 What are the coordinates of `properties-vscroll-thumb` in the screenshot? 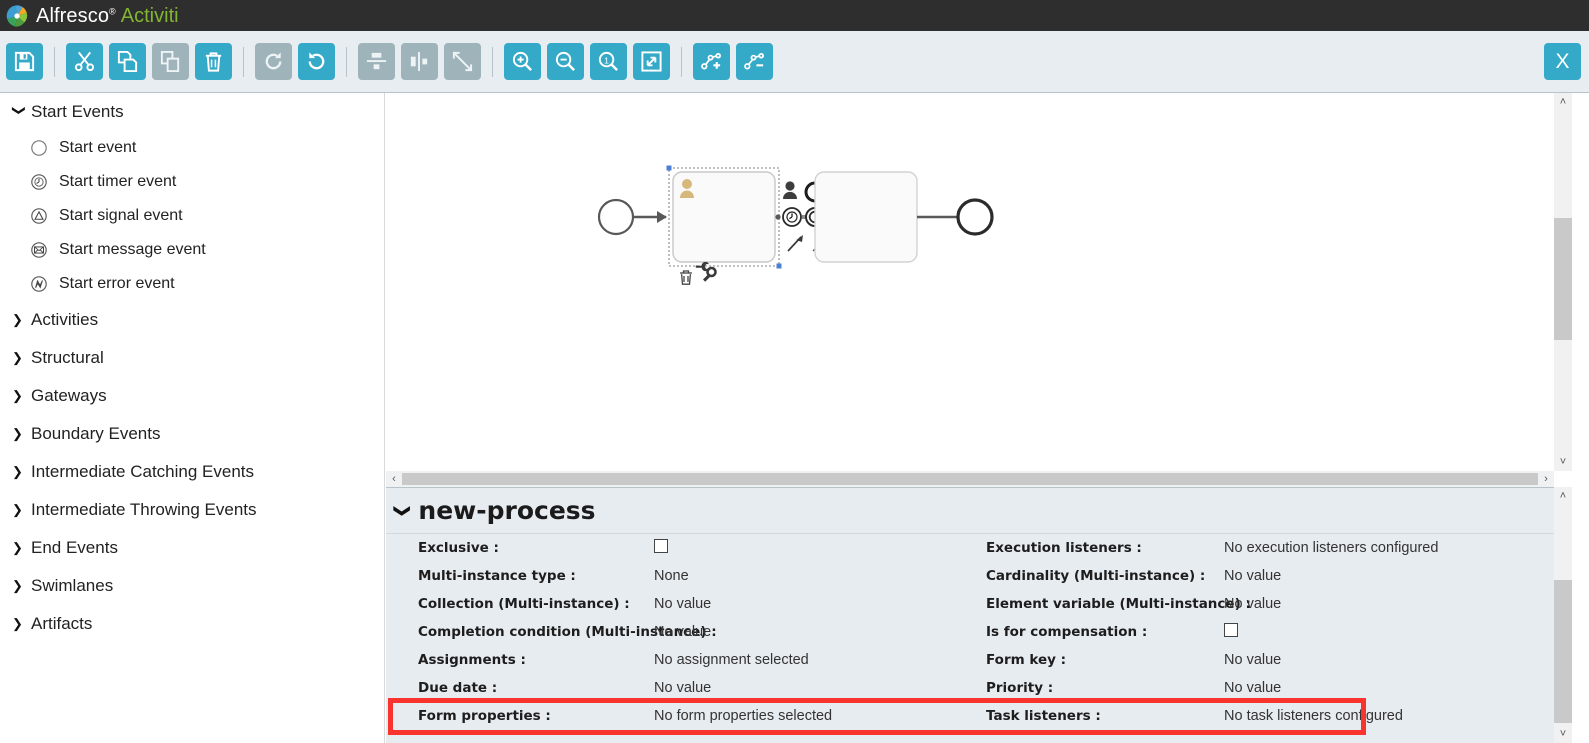 It's located at (1563, 651).